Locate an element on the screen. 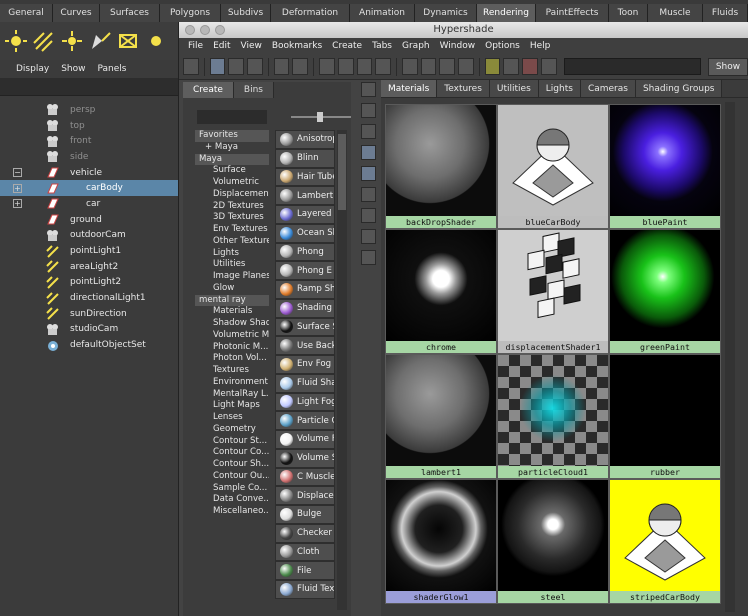 This screenshot has width=748, height=616. volume-light-icon is located at coordinates (156, 41).